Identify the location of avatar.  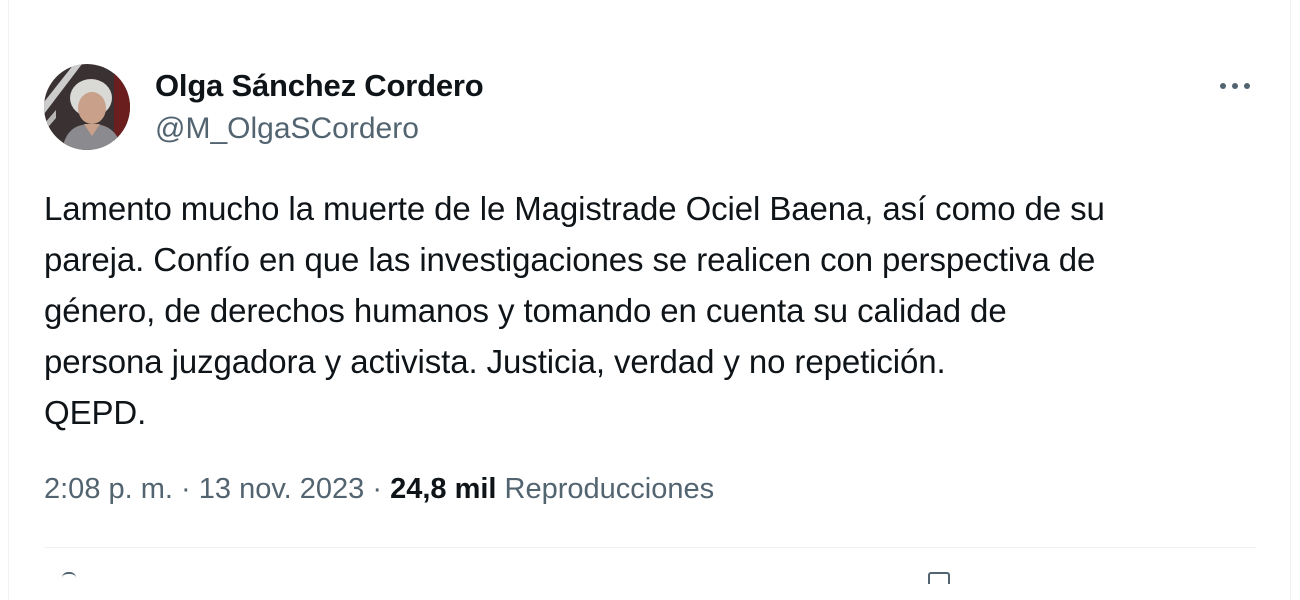
(87, 107).